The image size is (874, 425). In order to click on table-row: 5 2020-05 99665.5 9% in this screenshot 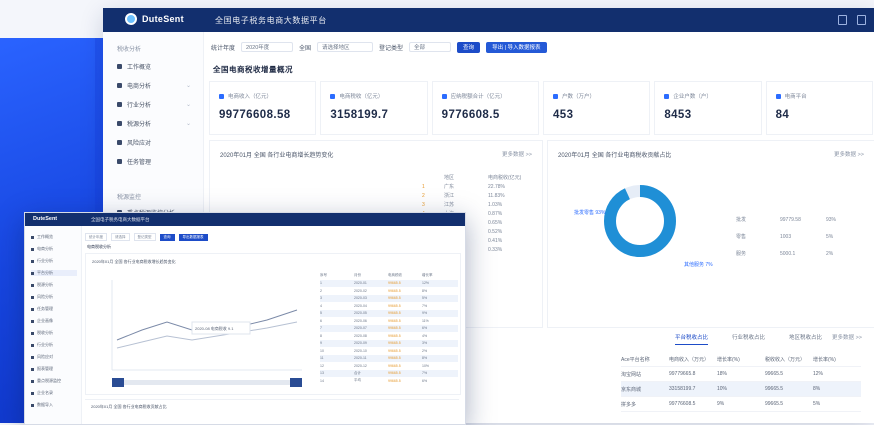, I will do `click(389, 313)`.